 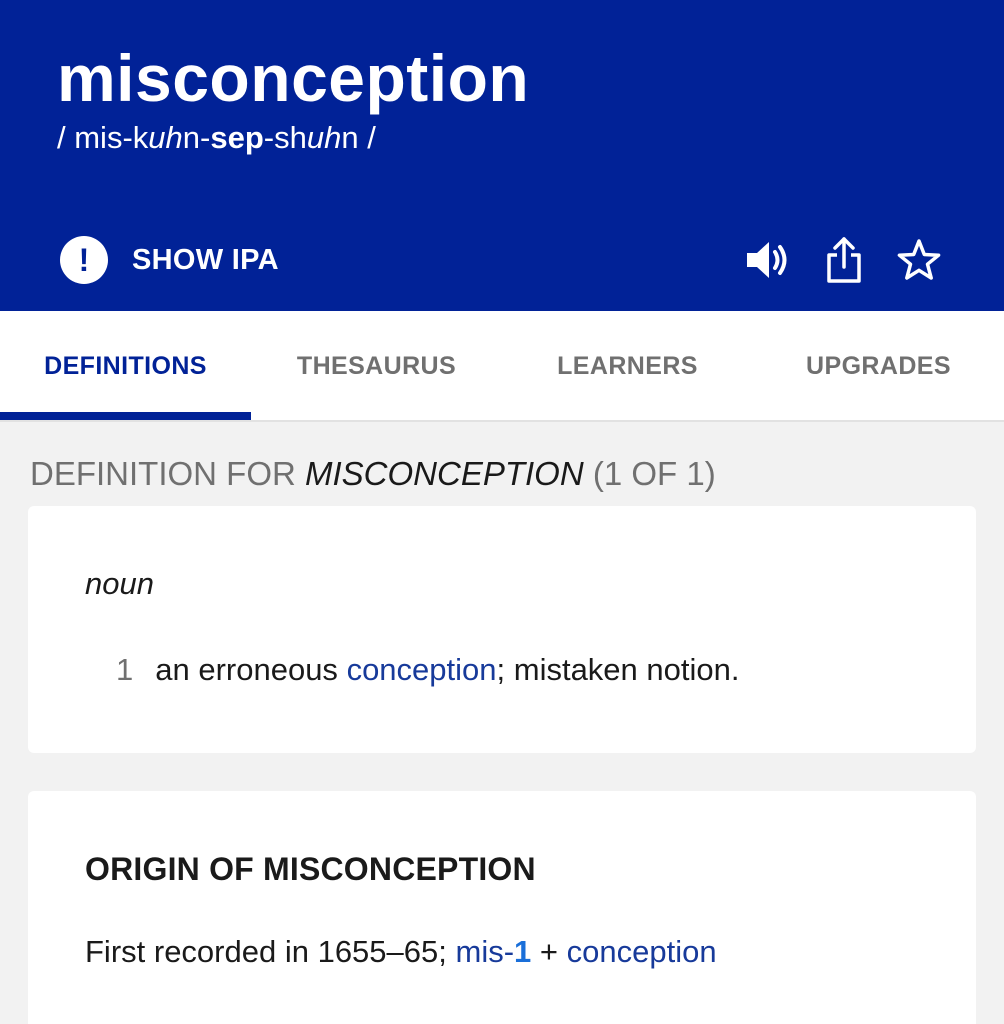 What do you see at coordinates (844, 260) in the screenshot?
I see `share-icon` at bounding box center [844, 260].